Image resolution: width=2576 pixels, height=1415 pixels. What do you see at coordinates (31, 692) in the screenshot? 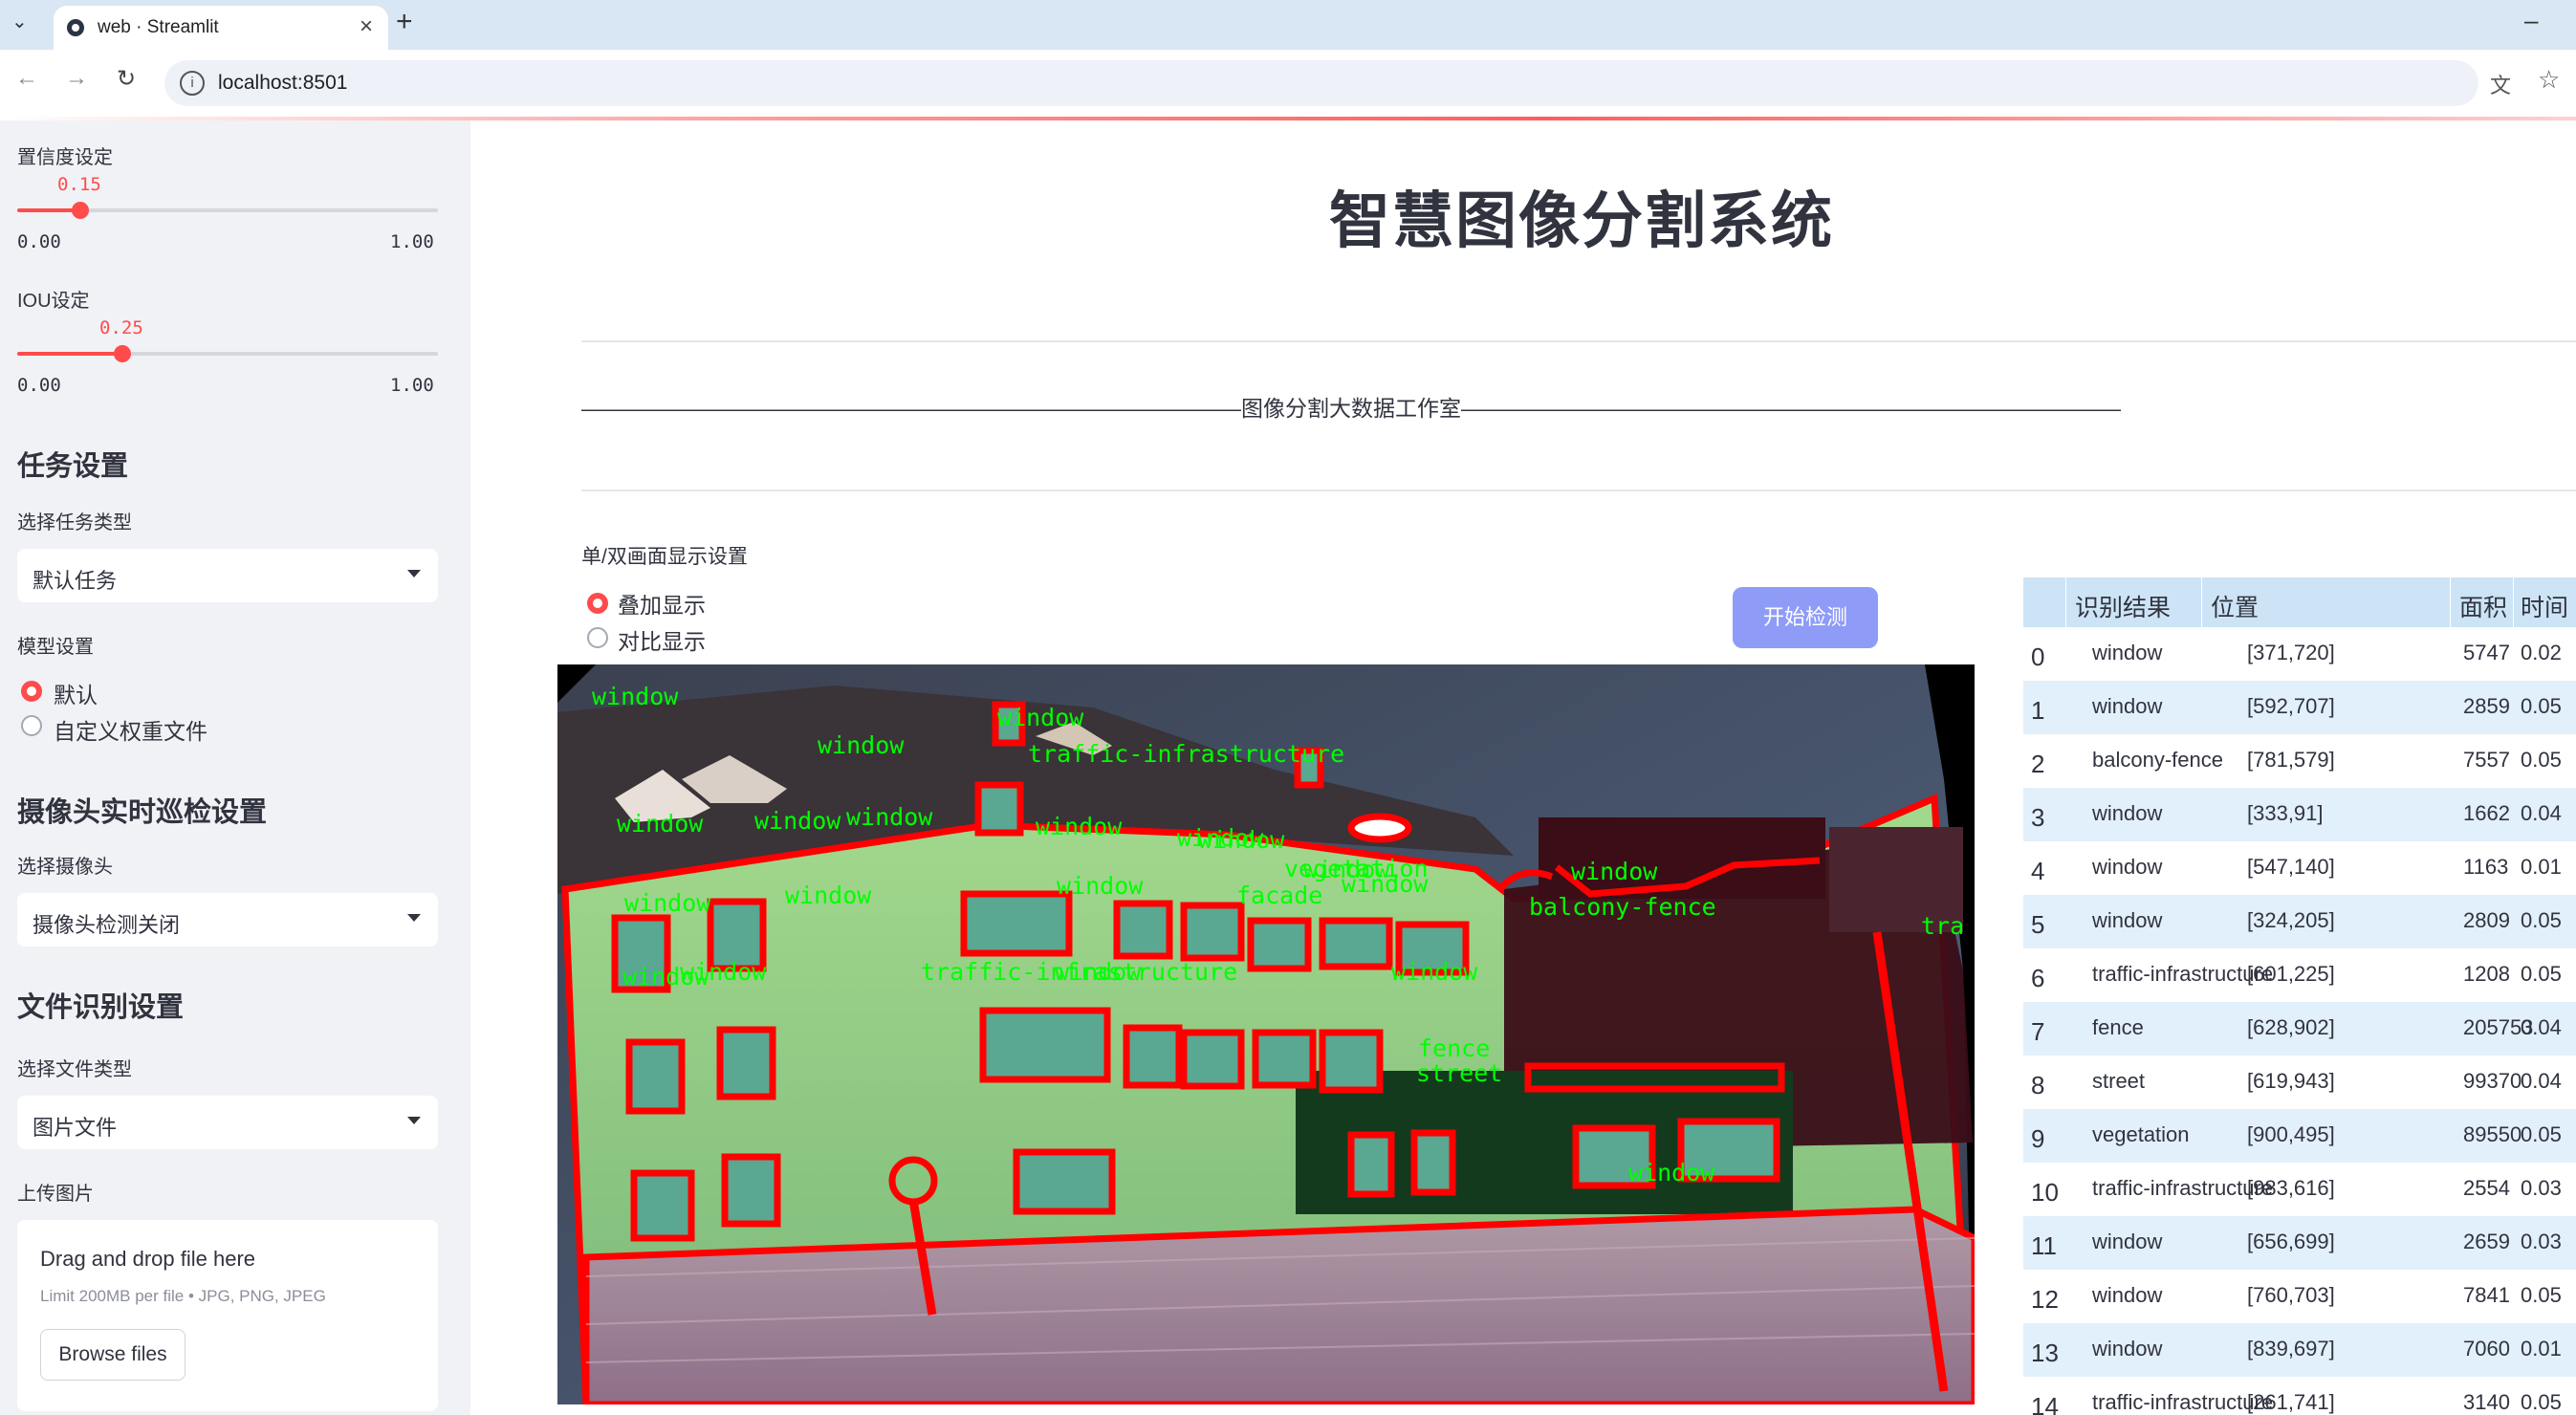
I see `model-default-radio` at bounding box center [31, 692].